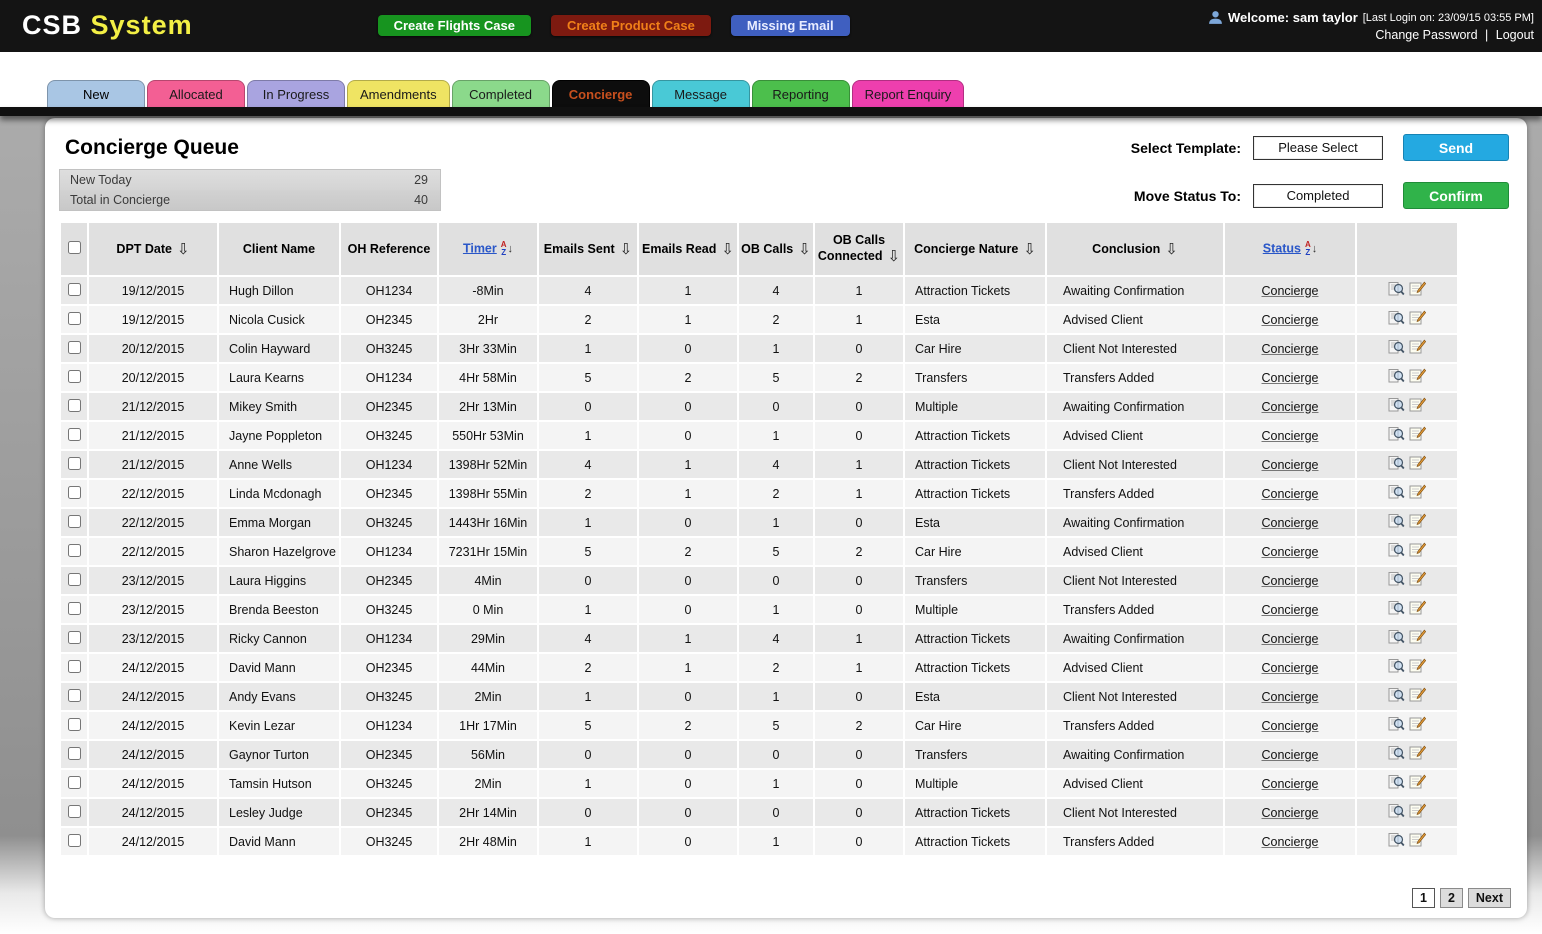  What do you see at coordinates (859, 249) in the screenshot?
I see `col-ob-calls-connected: OB Calls Connected ⇩` at bounding box center [859, 249].